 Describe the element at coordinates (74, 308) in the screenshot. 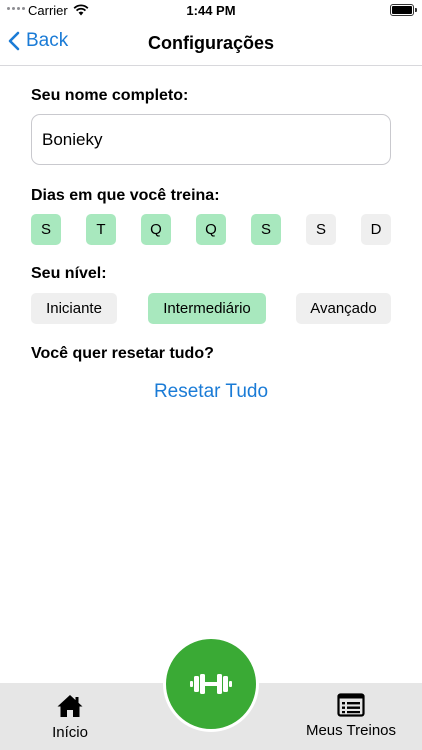

I see `level-chip-beginner: Iniciante` at that location.